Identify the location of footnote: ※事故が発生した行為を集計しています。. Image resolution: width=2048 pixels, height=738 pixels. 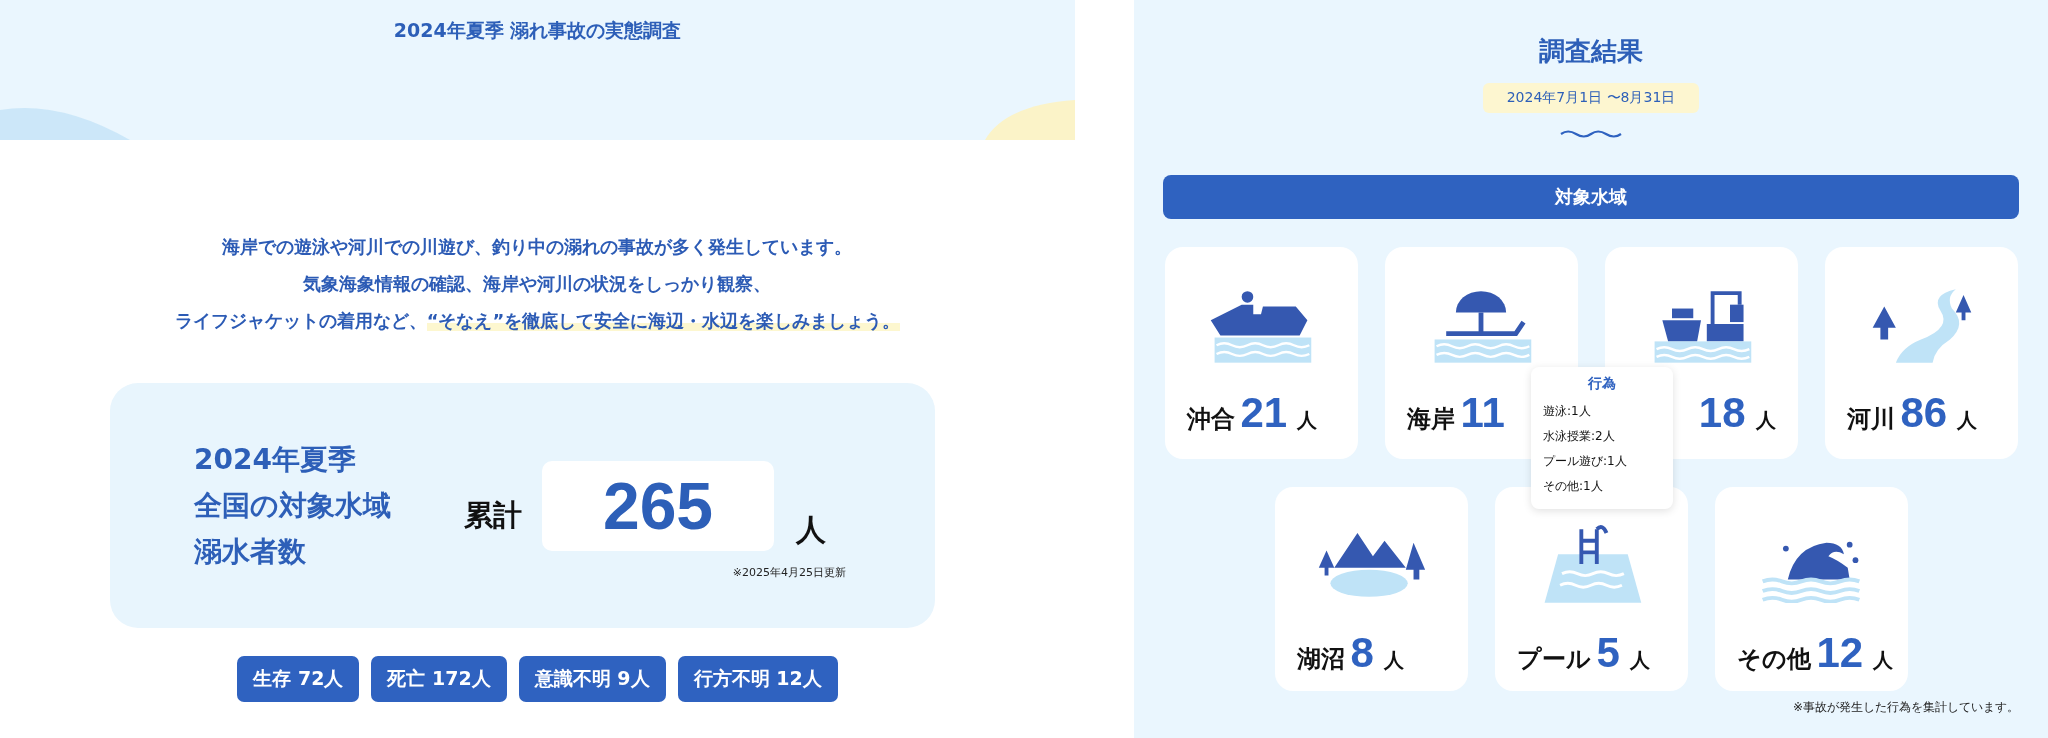
(1905, 707).